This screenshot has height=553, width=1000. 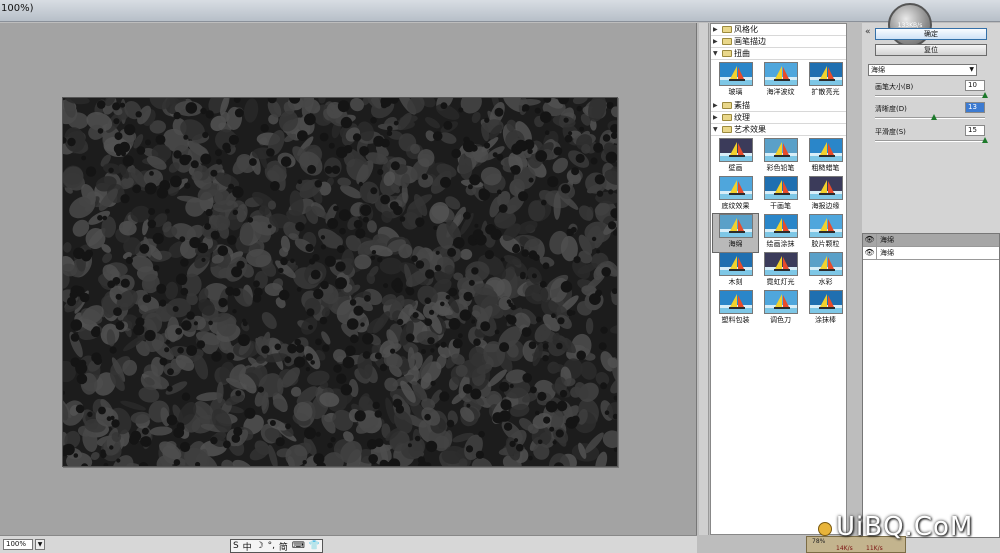 What do you see at coordinates (933, 117) in the screenshot?
I see `definition-knob` at bounding box center [933, 117].